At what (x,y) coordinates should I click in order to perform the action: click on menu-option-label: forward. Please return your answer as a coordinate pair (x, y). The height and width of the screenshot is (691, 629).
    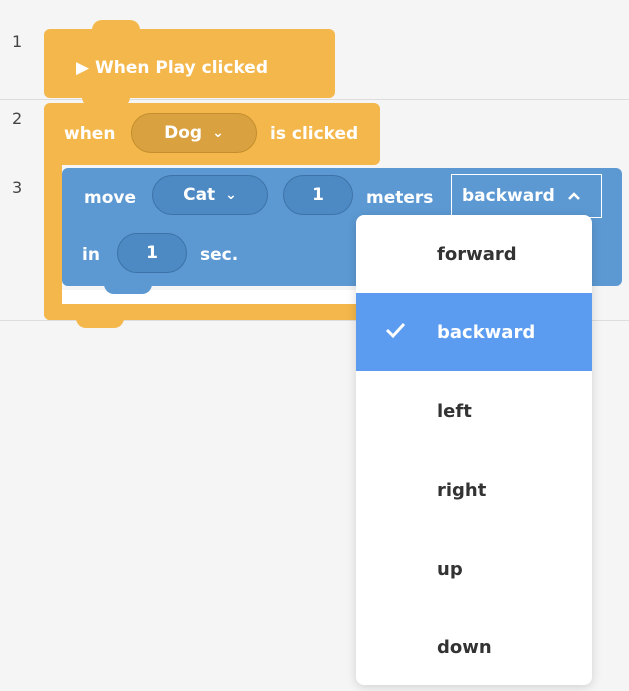
    Looking at the image, I should click on (477, 254).